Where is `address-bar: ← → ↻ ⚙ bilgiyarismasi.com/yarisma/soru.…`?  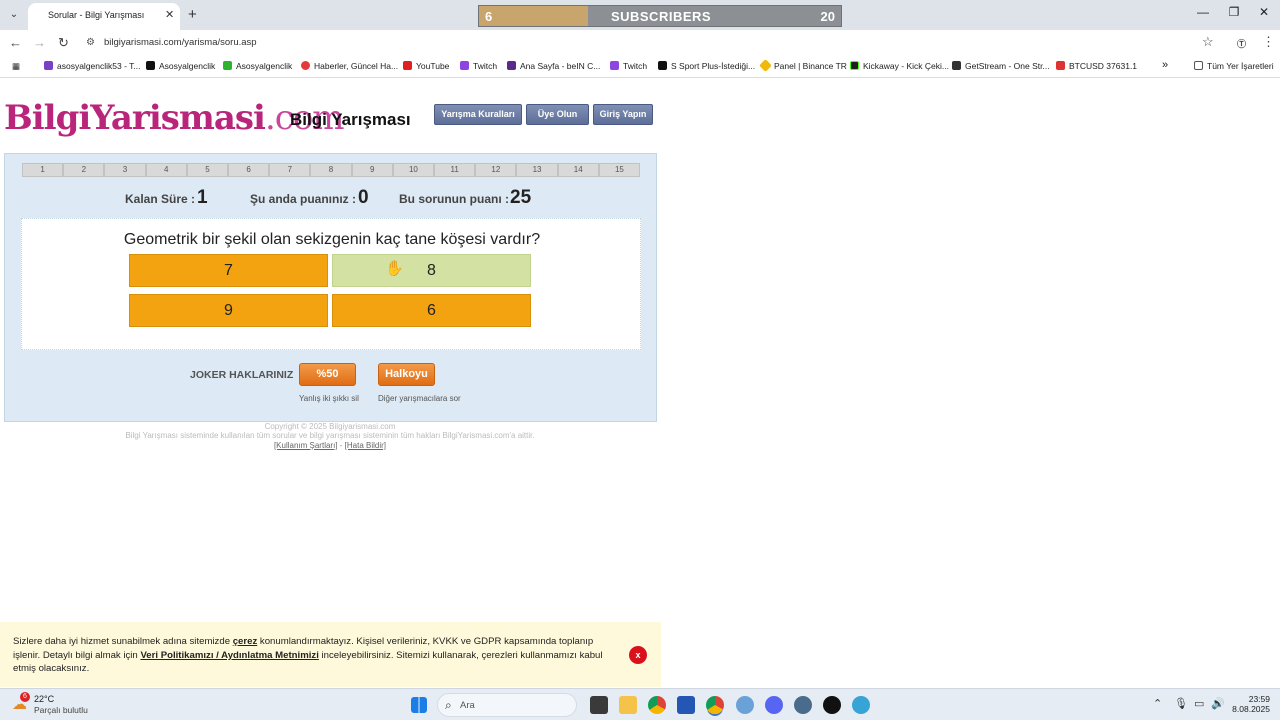
address-bar: ← → ↻ ⚙ bilgiyarismasi.com/yarisma/soru.… is located at coordinates (640, 43).